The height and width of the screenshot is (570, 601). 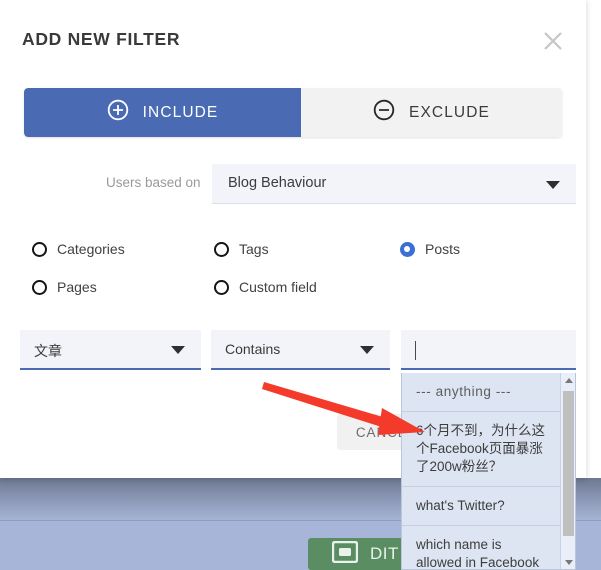 I want to click on modal-header: ADD NEW FILTER, so click(x=293, y=36).